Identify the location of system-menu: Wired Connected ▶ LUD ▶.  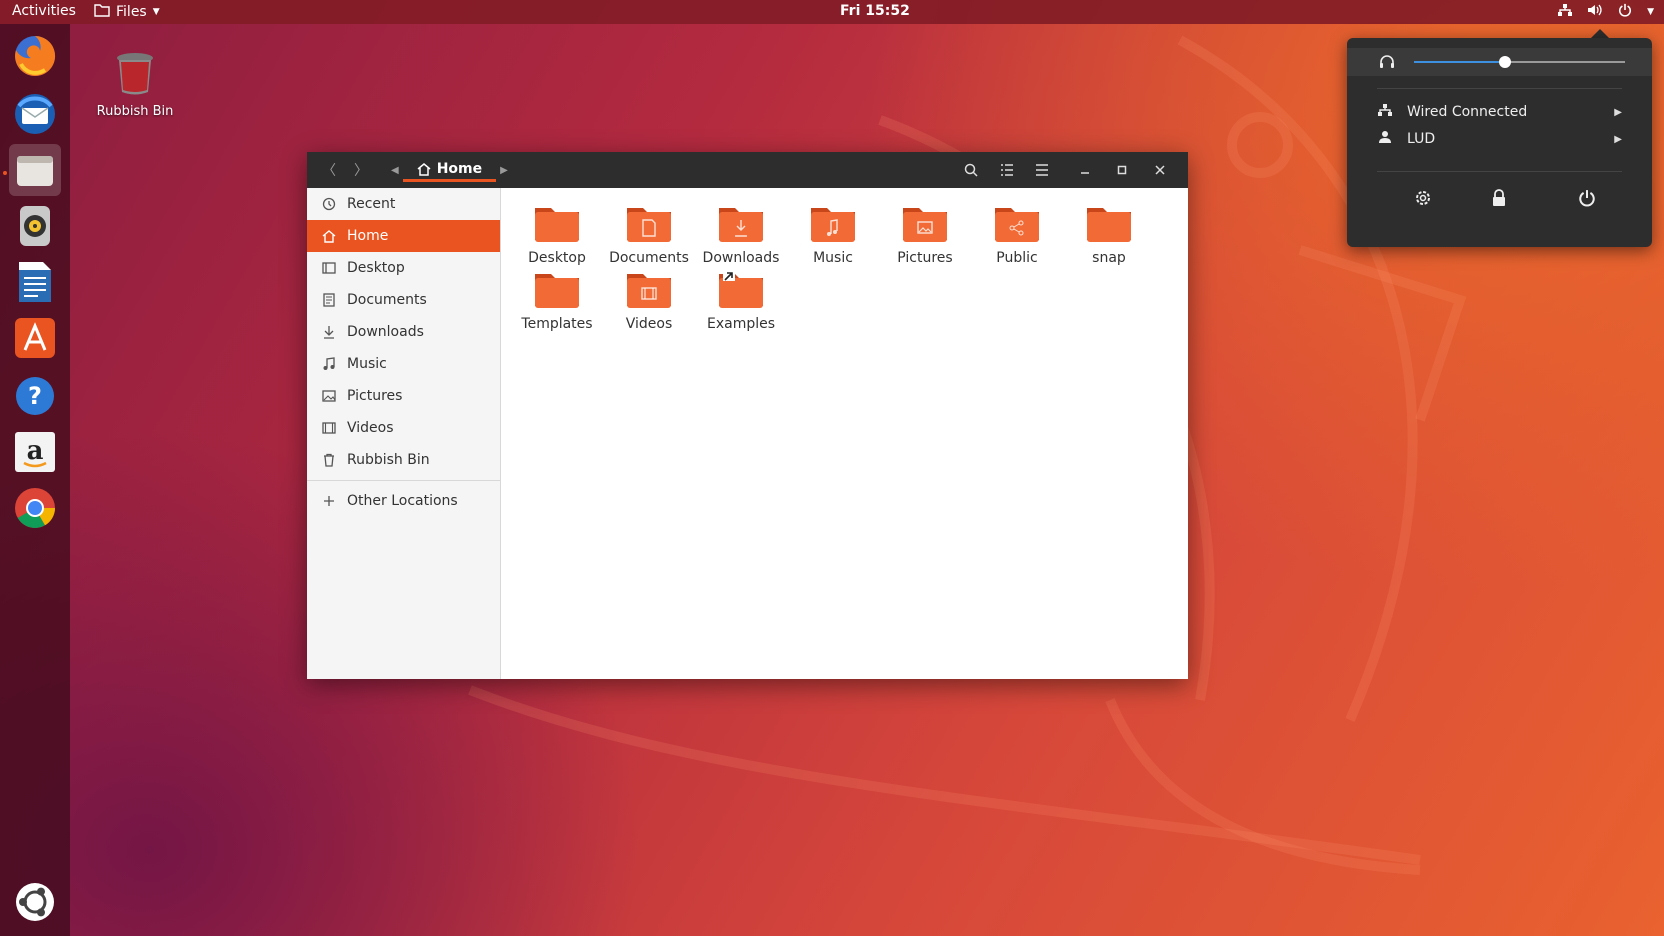
(1499, 142).